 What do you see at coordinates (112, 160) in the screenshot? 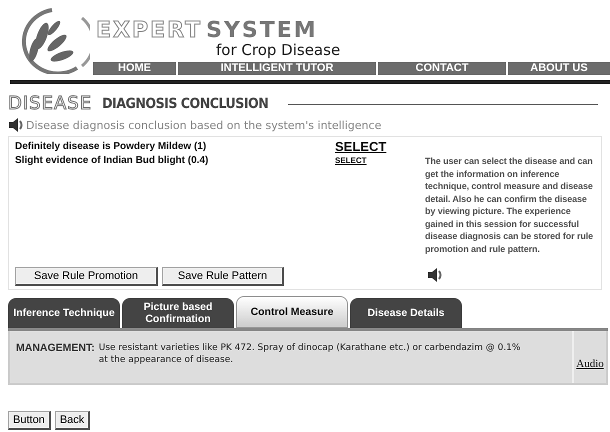
I see `result-text: Slight evidence of Indian Bud blight (0.4)` at bounding box center [112, 160].